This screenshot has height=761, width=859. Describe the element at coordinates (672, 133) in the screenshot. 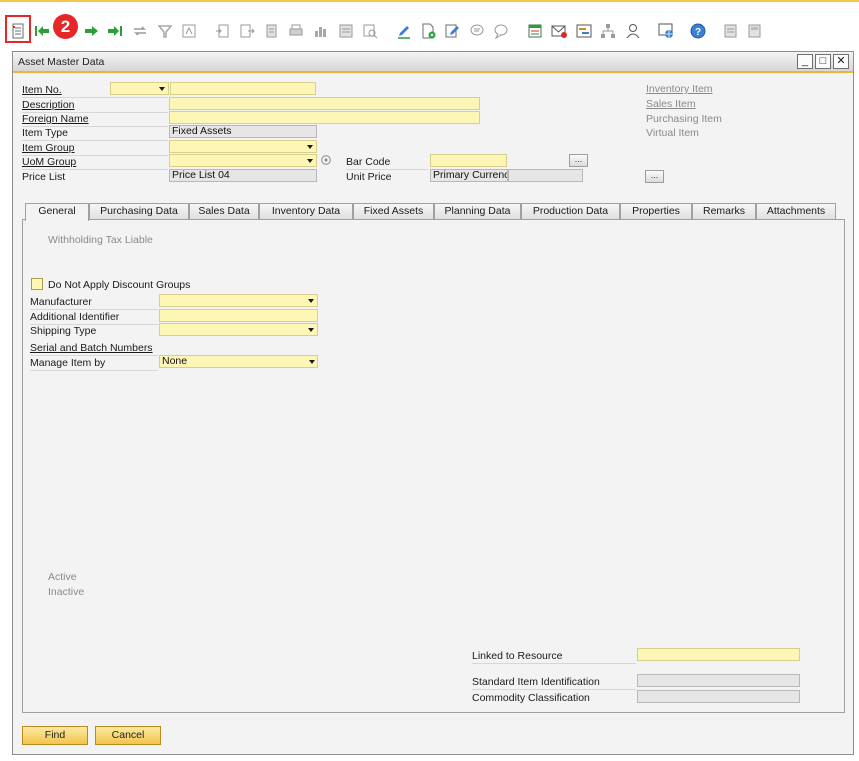

I see `virtual-item-label: Virtual Item` at that location.